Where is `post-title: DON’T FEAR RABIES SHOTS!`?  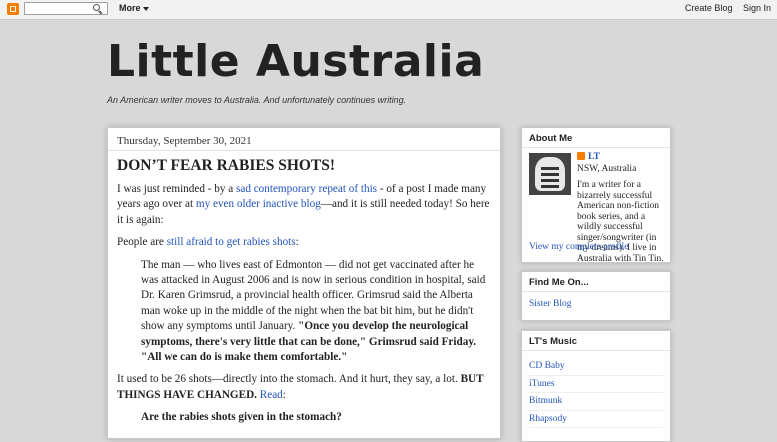 post-title: DON’T FEAR RABIES SHOTS! is located at coordinates (226, 166).